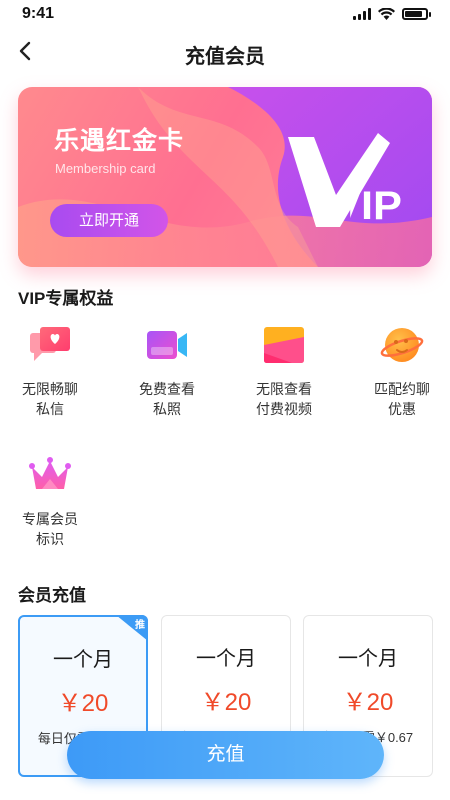 Image resolution: width=450 pixels, height=800 pixels. I want to click on benefit-item-match: 匹配约聊 优惠, so click(401, 371).